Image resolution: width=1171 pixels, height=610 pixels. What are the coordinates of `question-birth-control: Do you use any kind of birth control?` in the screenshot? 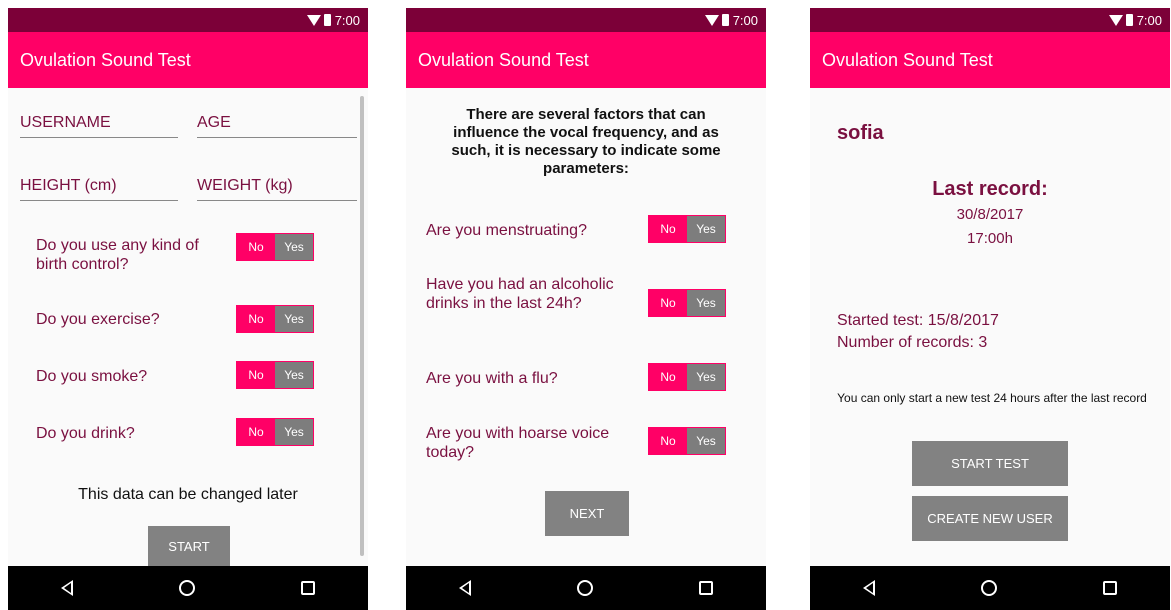 It's located at (117, 255).